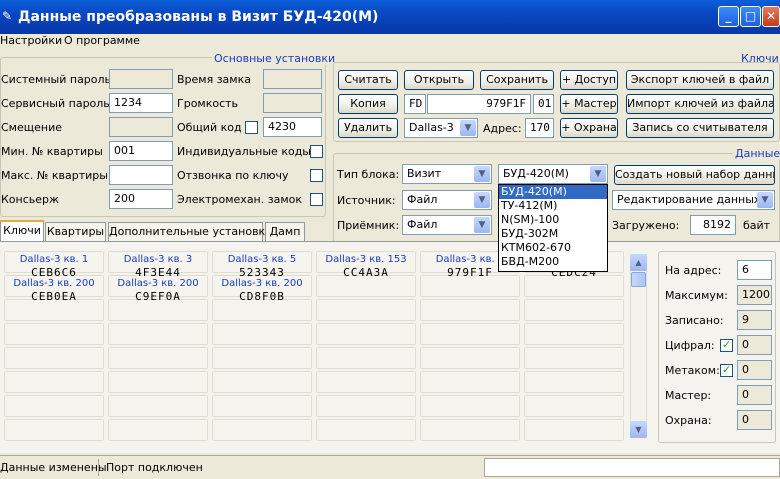 The height and width of the screenshot is (479, 780). Describe the element at coordinates (553, 192) in the screenshot. I see `dropdown-option: БУД-420(М)` at that location.